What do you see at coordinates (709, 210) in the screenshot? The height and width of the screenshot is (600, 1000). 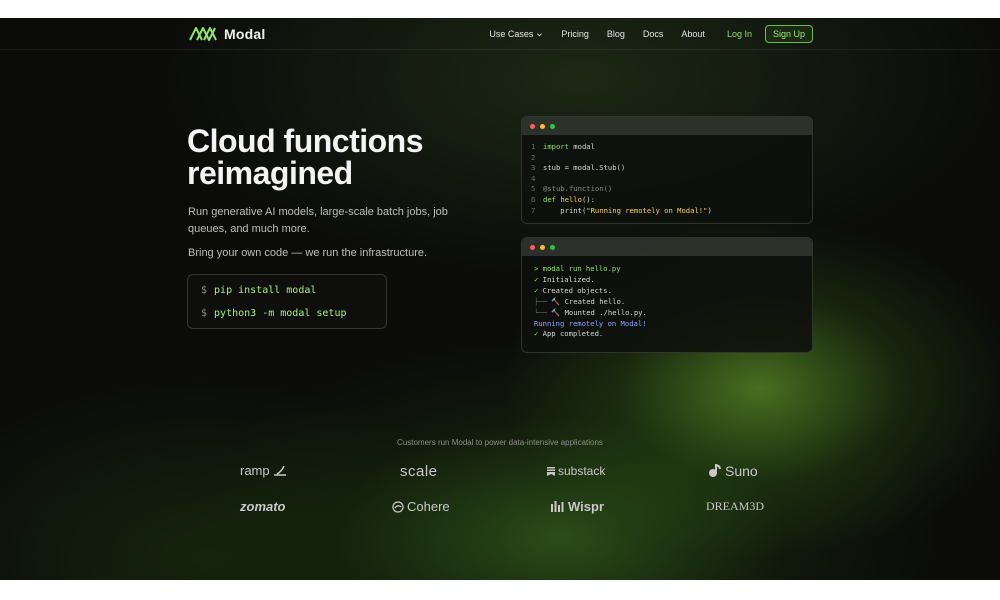 I see `code-token: )` at bounding box center [709, 210].